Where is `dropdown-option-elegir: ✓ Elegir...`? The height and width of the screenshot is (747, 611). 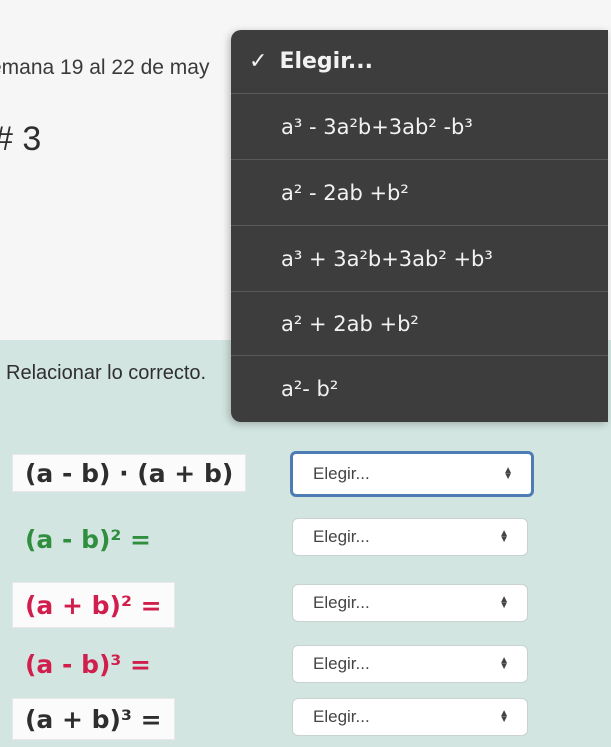 dropdown-option-elegir: ✓ Elegir... is located at coordinates (419, 62).